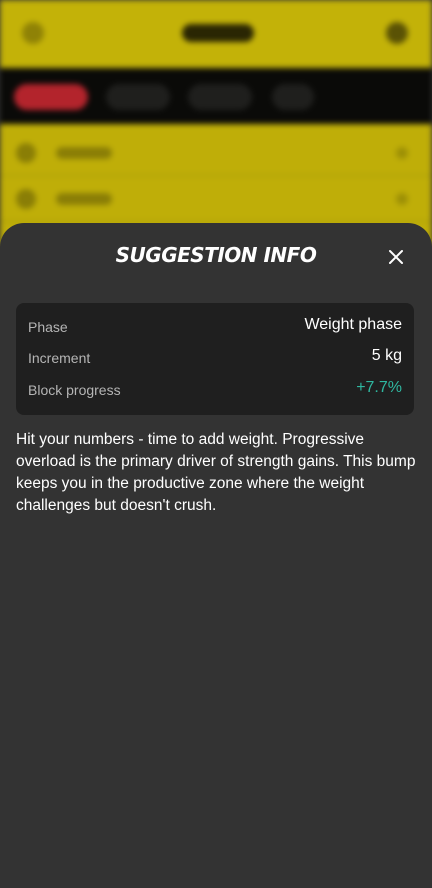  Describe the element at coordinates (48, 327) in the screenshot. I see `info-label: Phase` at that location.